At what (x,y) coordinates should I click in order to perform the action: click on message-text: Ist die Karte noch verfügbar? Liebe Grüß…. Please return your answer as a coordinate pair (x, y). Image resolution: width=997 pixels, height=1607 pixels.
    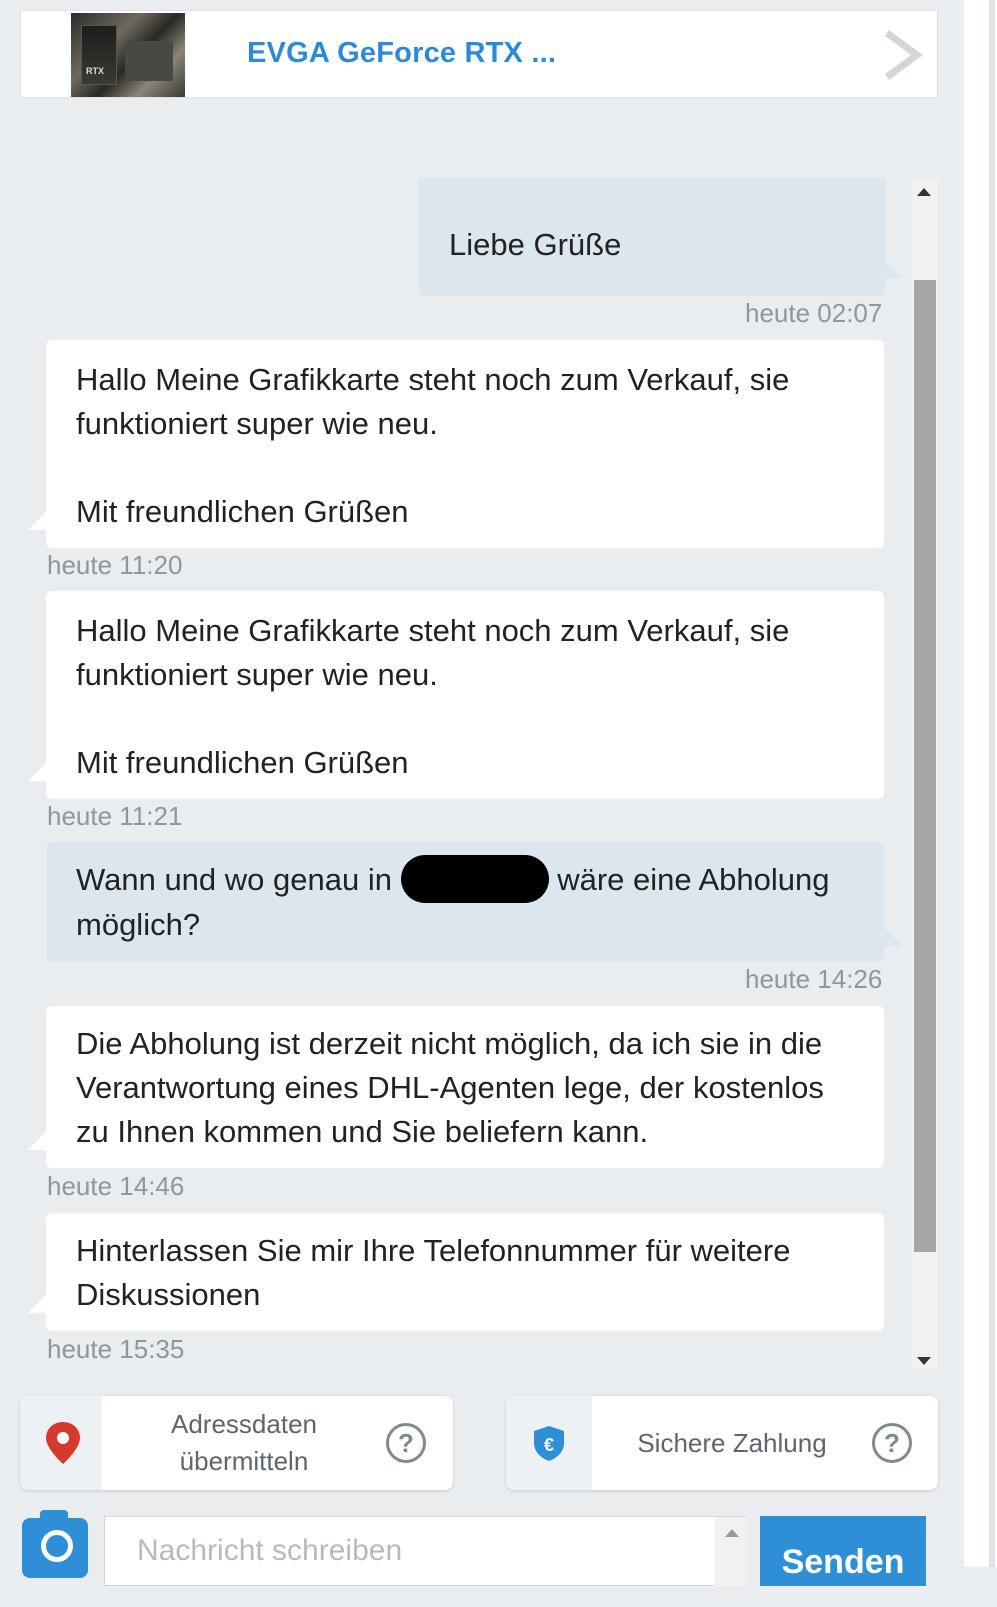
    Looking at the image, I should click on (535, 244).